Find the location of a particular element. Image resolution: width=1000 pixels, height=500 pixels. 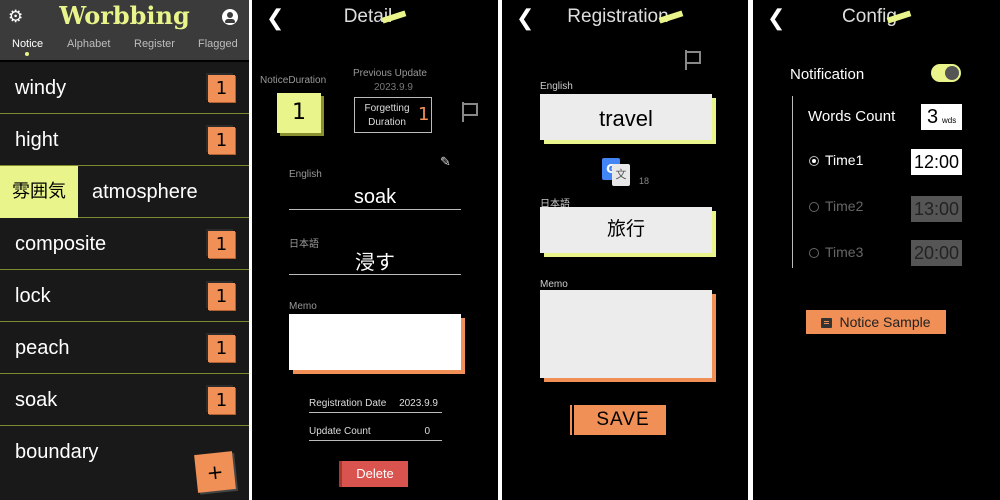

update-count-label: Update Count is located at coordinates (340, 431).